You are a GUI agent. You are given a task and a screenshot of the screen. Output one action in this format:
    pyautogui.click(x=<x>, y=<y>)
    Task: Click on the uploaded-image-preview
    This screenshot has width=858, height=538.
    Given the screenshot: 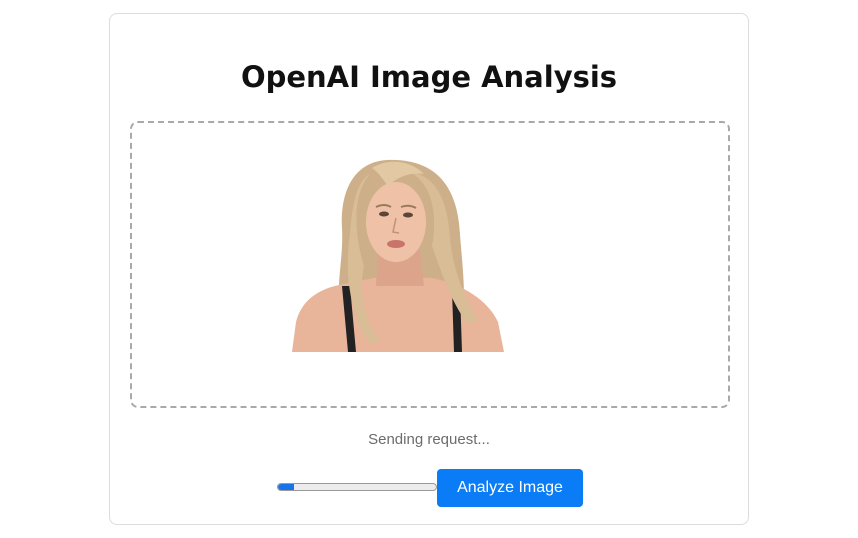 What is the action you would take?
    pyautogui.click(x=398, y=255)
    